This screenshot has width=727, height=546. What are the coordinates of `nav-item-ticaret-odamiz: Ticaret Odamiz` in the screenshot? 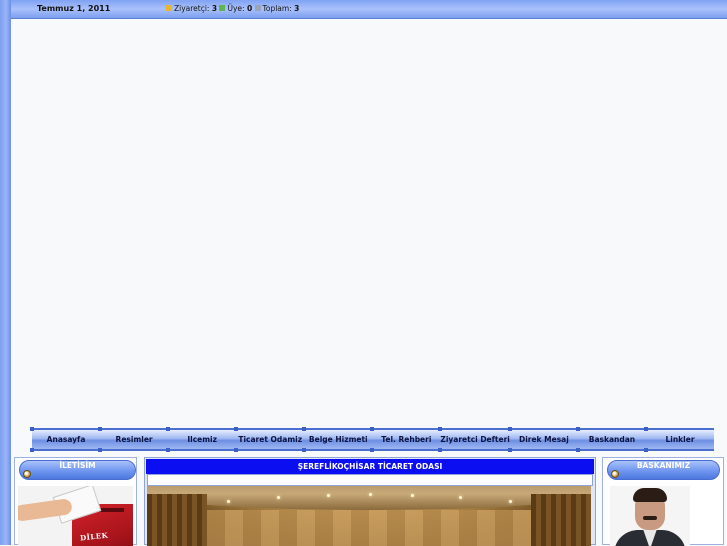 It's located at (269, 439).